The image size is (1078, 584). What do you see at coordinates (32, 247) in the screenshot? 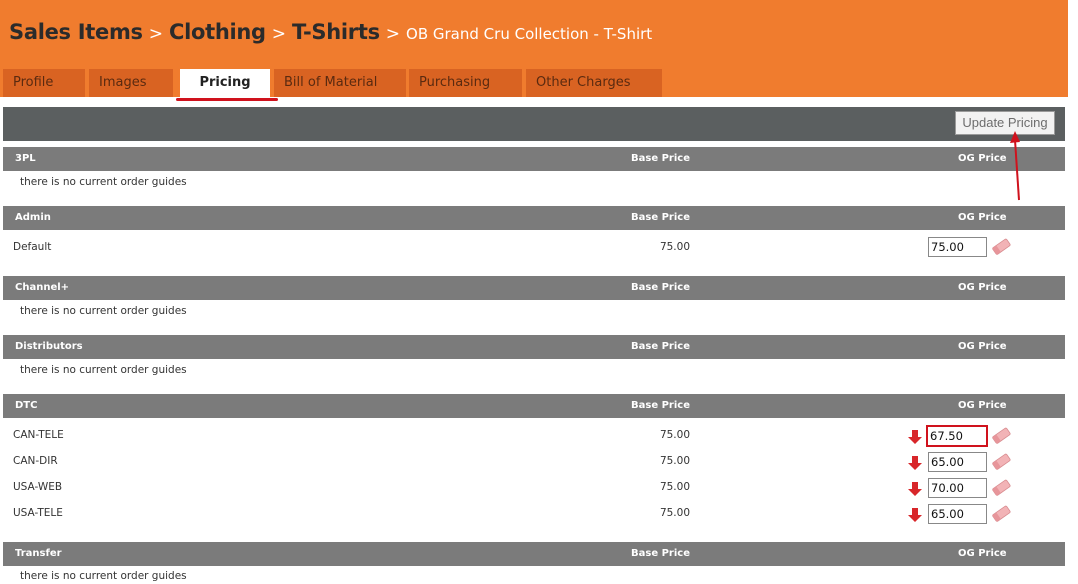
I see `price-row-label: Default` at bounding box center [32, 247].